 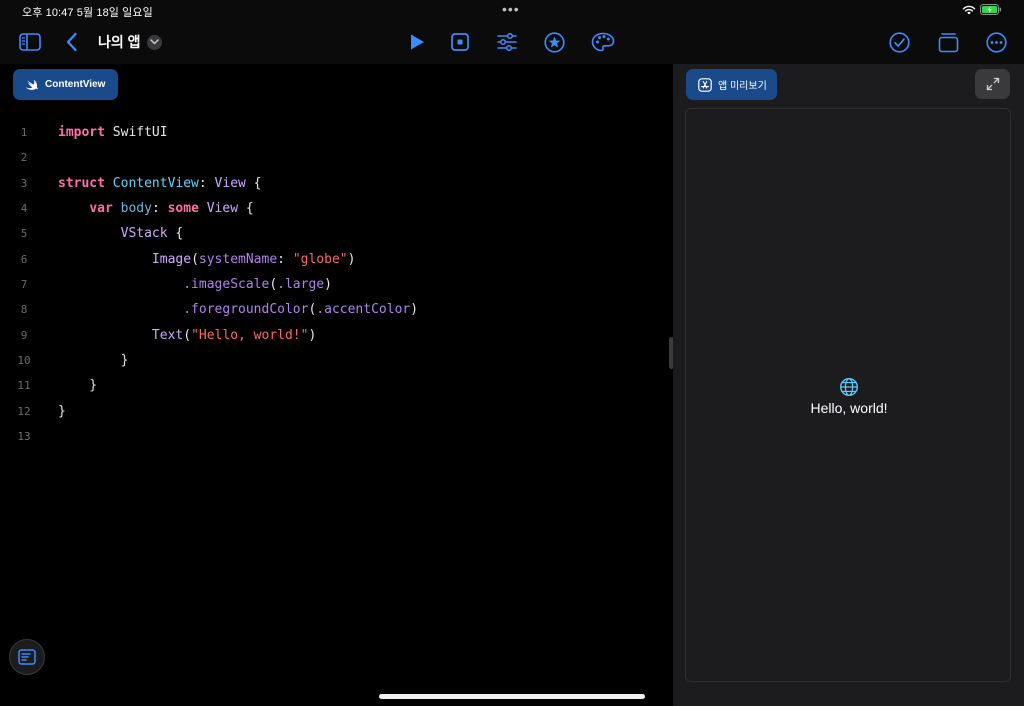 I want to click on sliders-icon, so click(x=507, y=42).